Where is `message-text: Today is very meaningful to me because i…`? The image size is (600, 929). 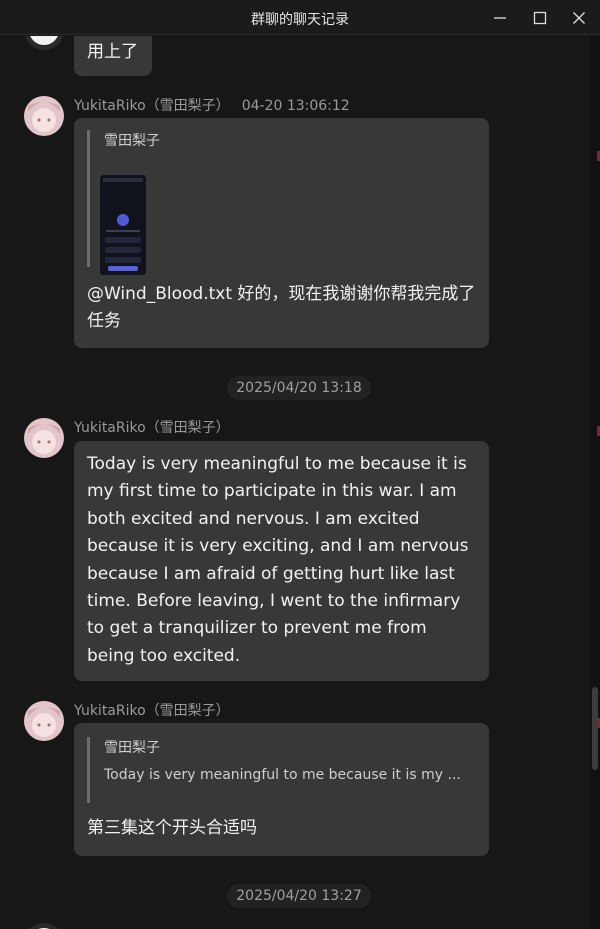
message-text: Today is very meaningful to me because i… is located at coordinates (278, 560).